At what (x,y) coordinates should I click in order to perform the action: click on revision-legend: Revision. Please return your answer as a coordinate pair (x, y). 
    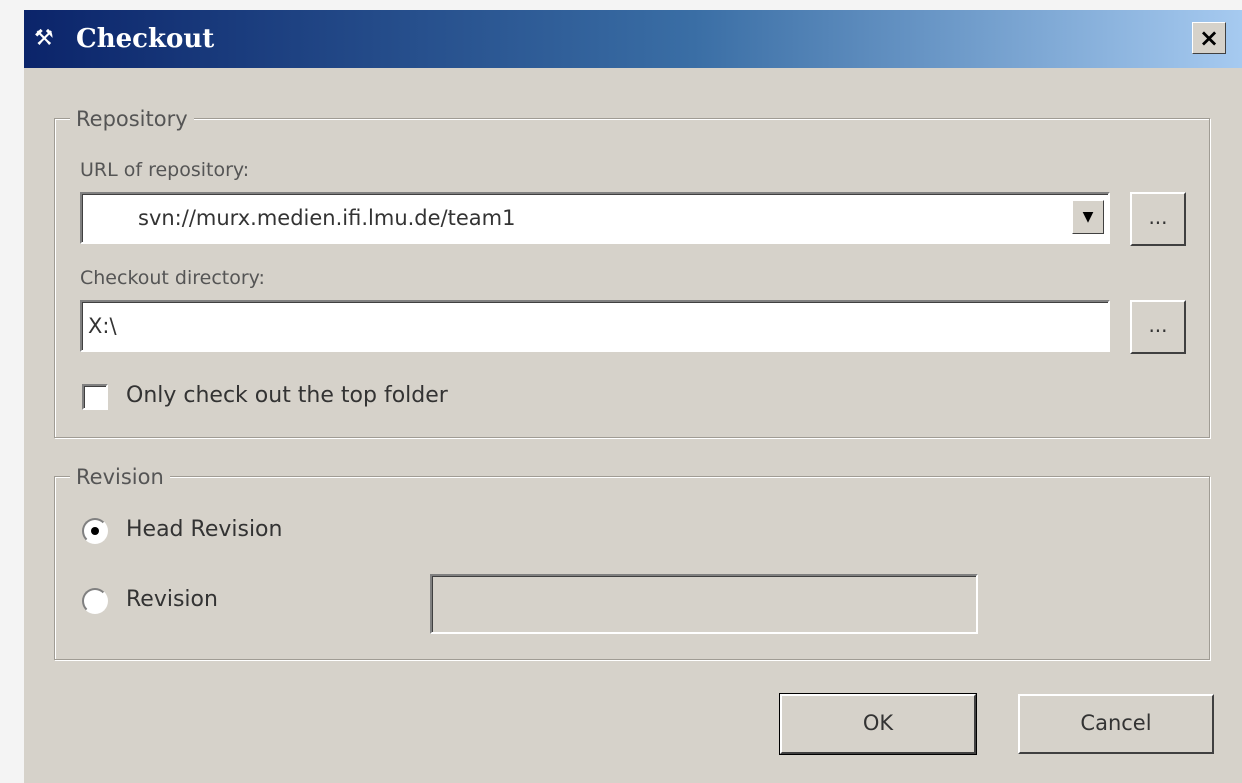
    Looking at the image, I should click on (120, 477).